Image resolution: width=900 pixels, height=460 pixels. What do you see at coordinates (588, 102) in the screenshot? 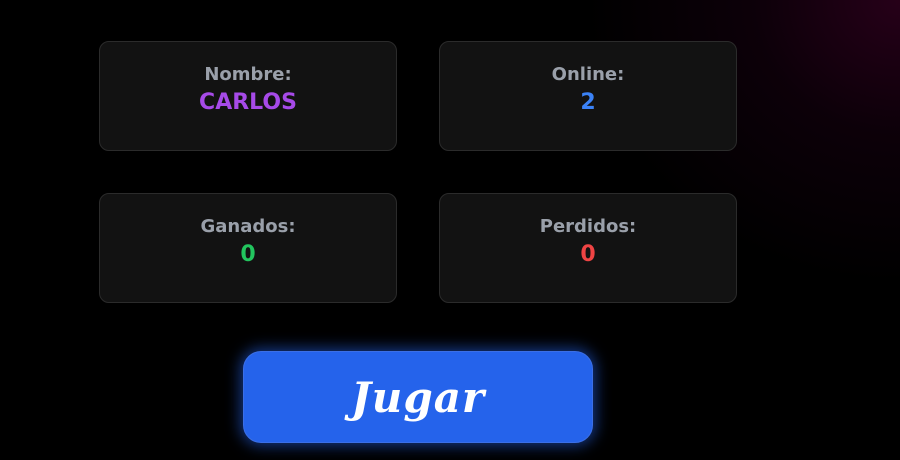
I see `stat-value-online: 2` at bounding box center [588, 102].